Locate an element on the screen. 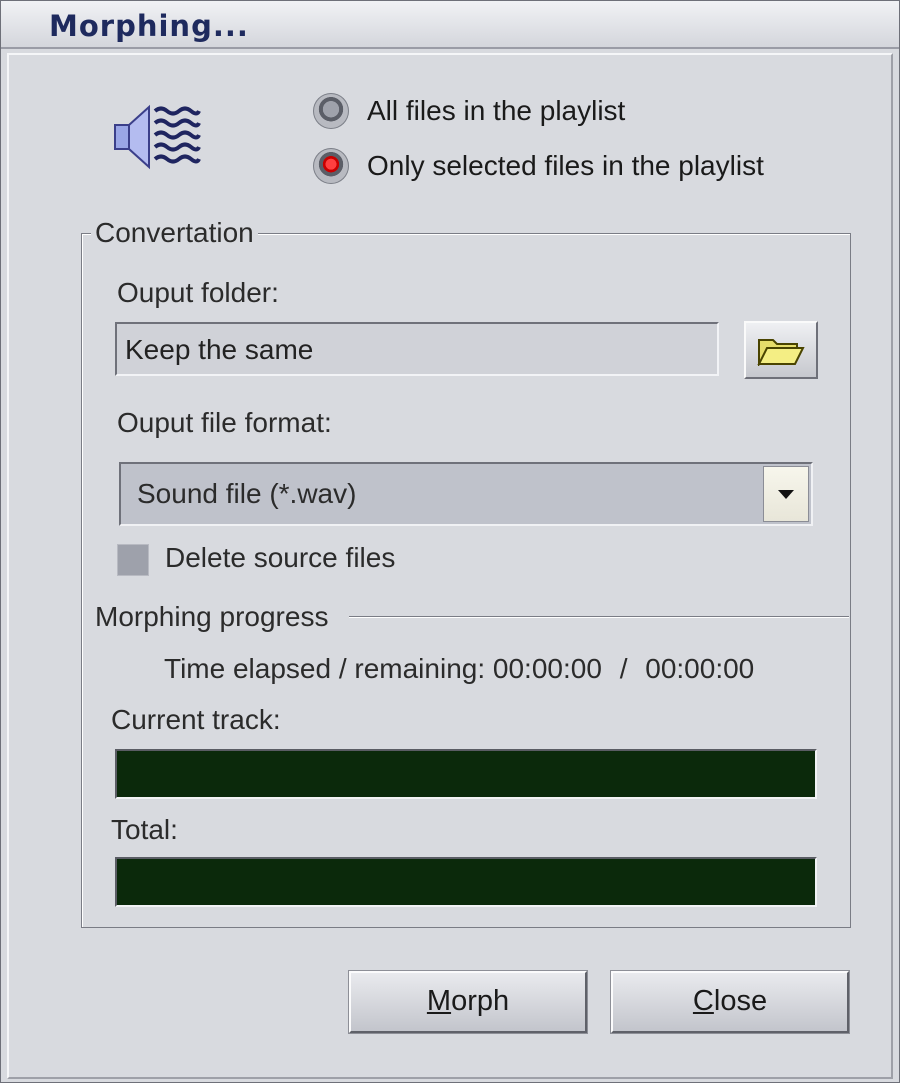  radio-label-all-files: All files in the playlist is located at coordinates (496, 110).